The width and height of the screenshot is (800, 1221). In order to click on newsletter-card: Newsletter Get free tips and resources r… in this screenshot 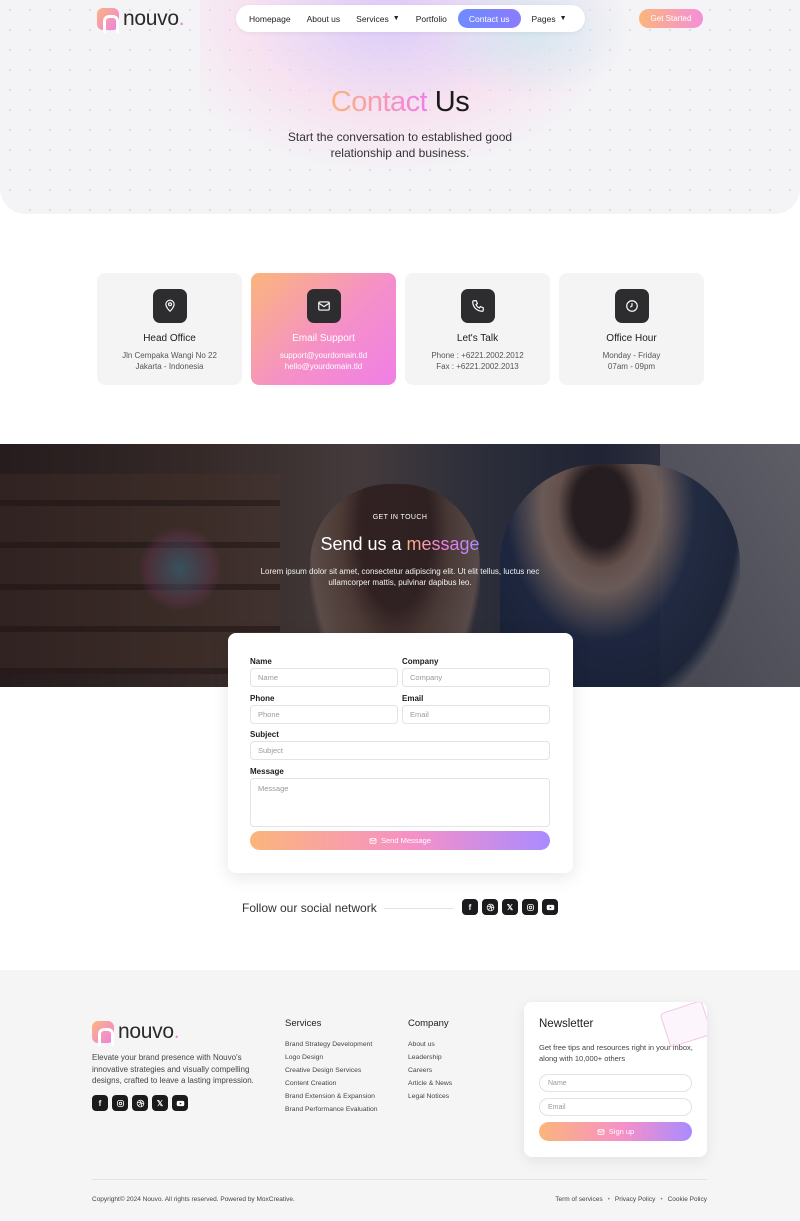, I will do `click(615, 1079)`.